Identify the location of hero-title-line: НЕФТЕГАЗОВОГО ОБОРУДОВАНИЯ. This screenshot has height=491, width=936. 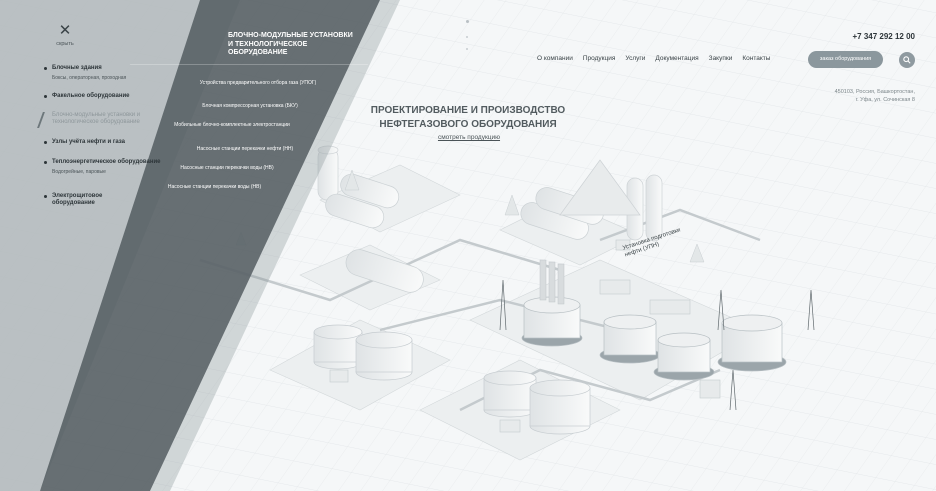
(468, 124).